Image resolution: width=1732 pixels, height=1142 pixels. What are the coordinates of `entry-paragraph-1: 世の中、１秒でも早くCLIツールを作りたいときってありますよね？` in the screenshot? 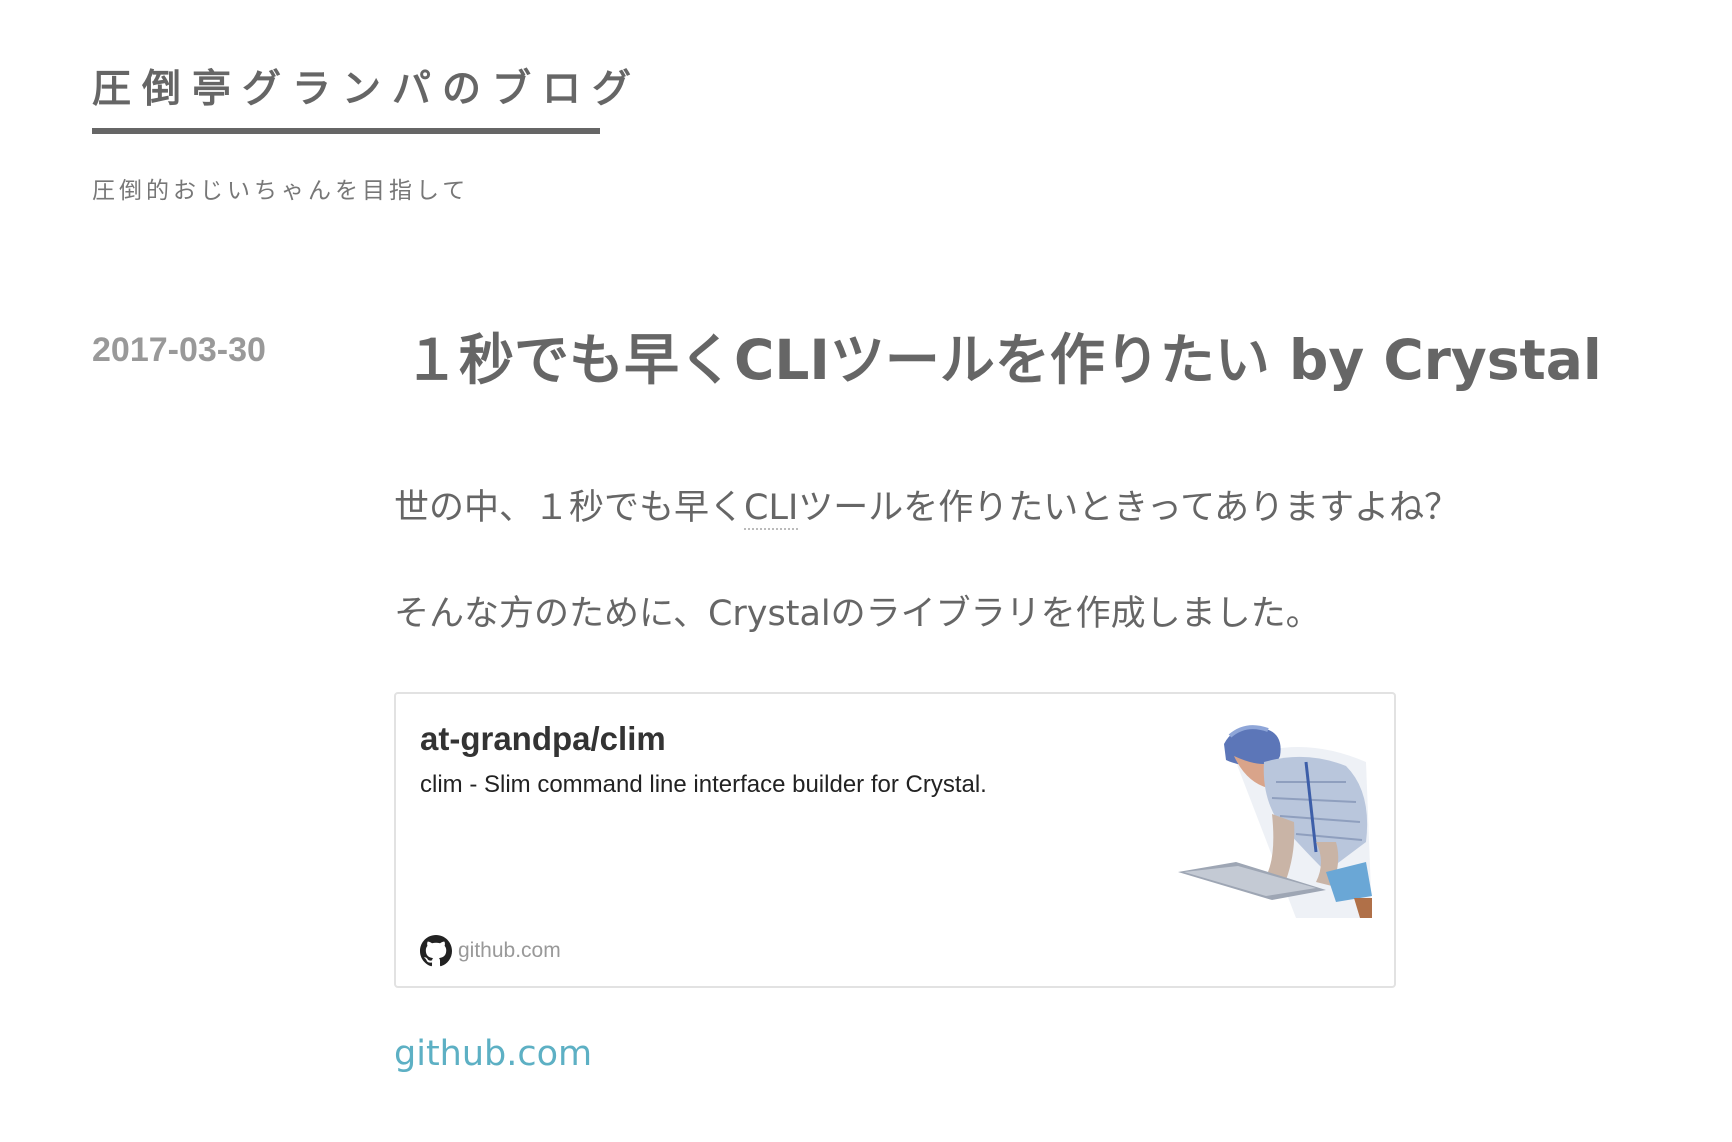 It's located at (926, 508).